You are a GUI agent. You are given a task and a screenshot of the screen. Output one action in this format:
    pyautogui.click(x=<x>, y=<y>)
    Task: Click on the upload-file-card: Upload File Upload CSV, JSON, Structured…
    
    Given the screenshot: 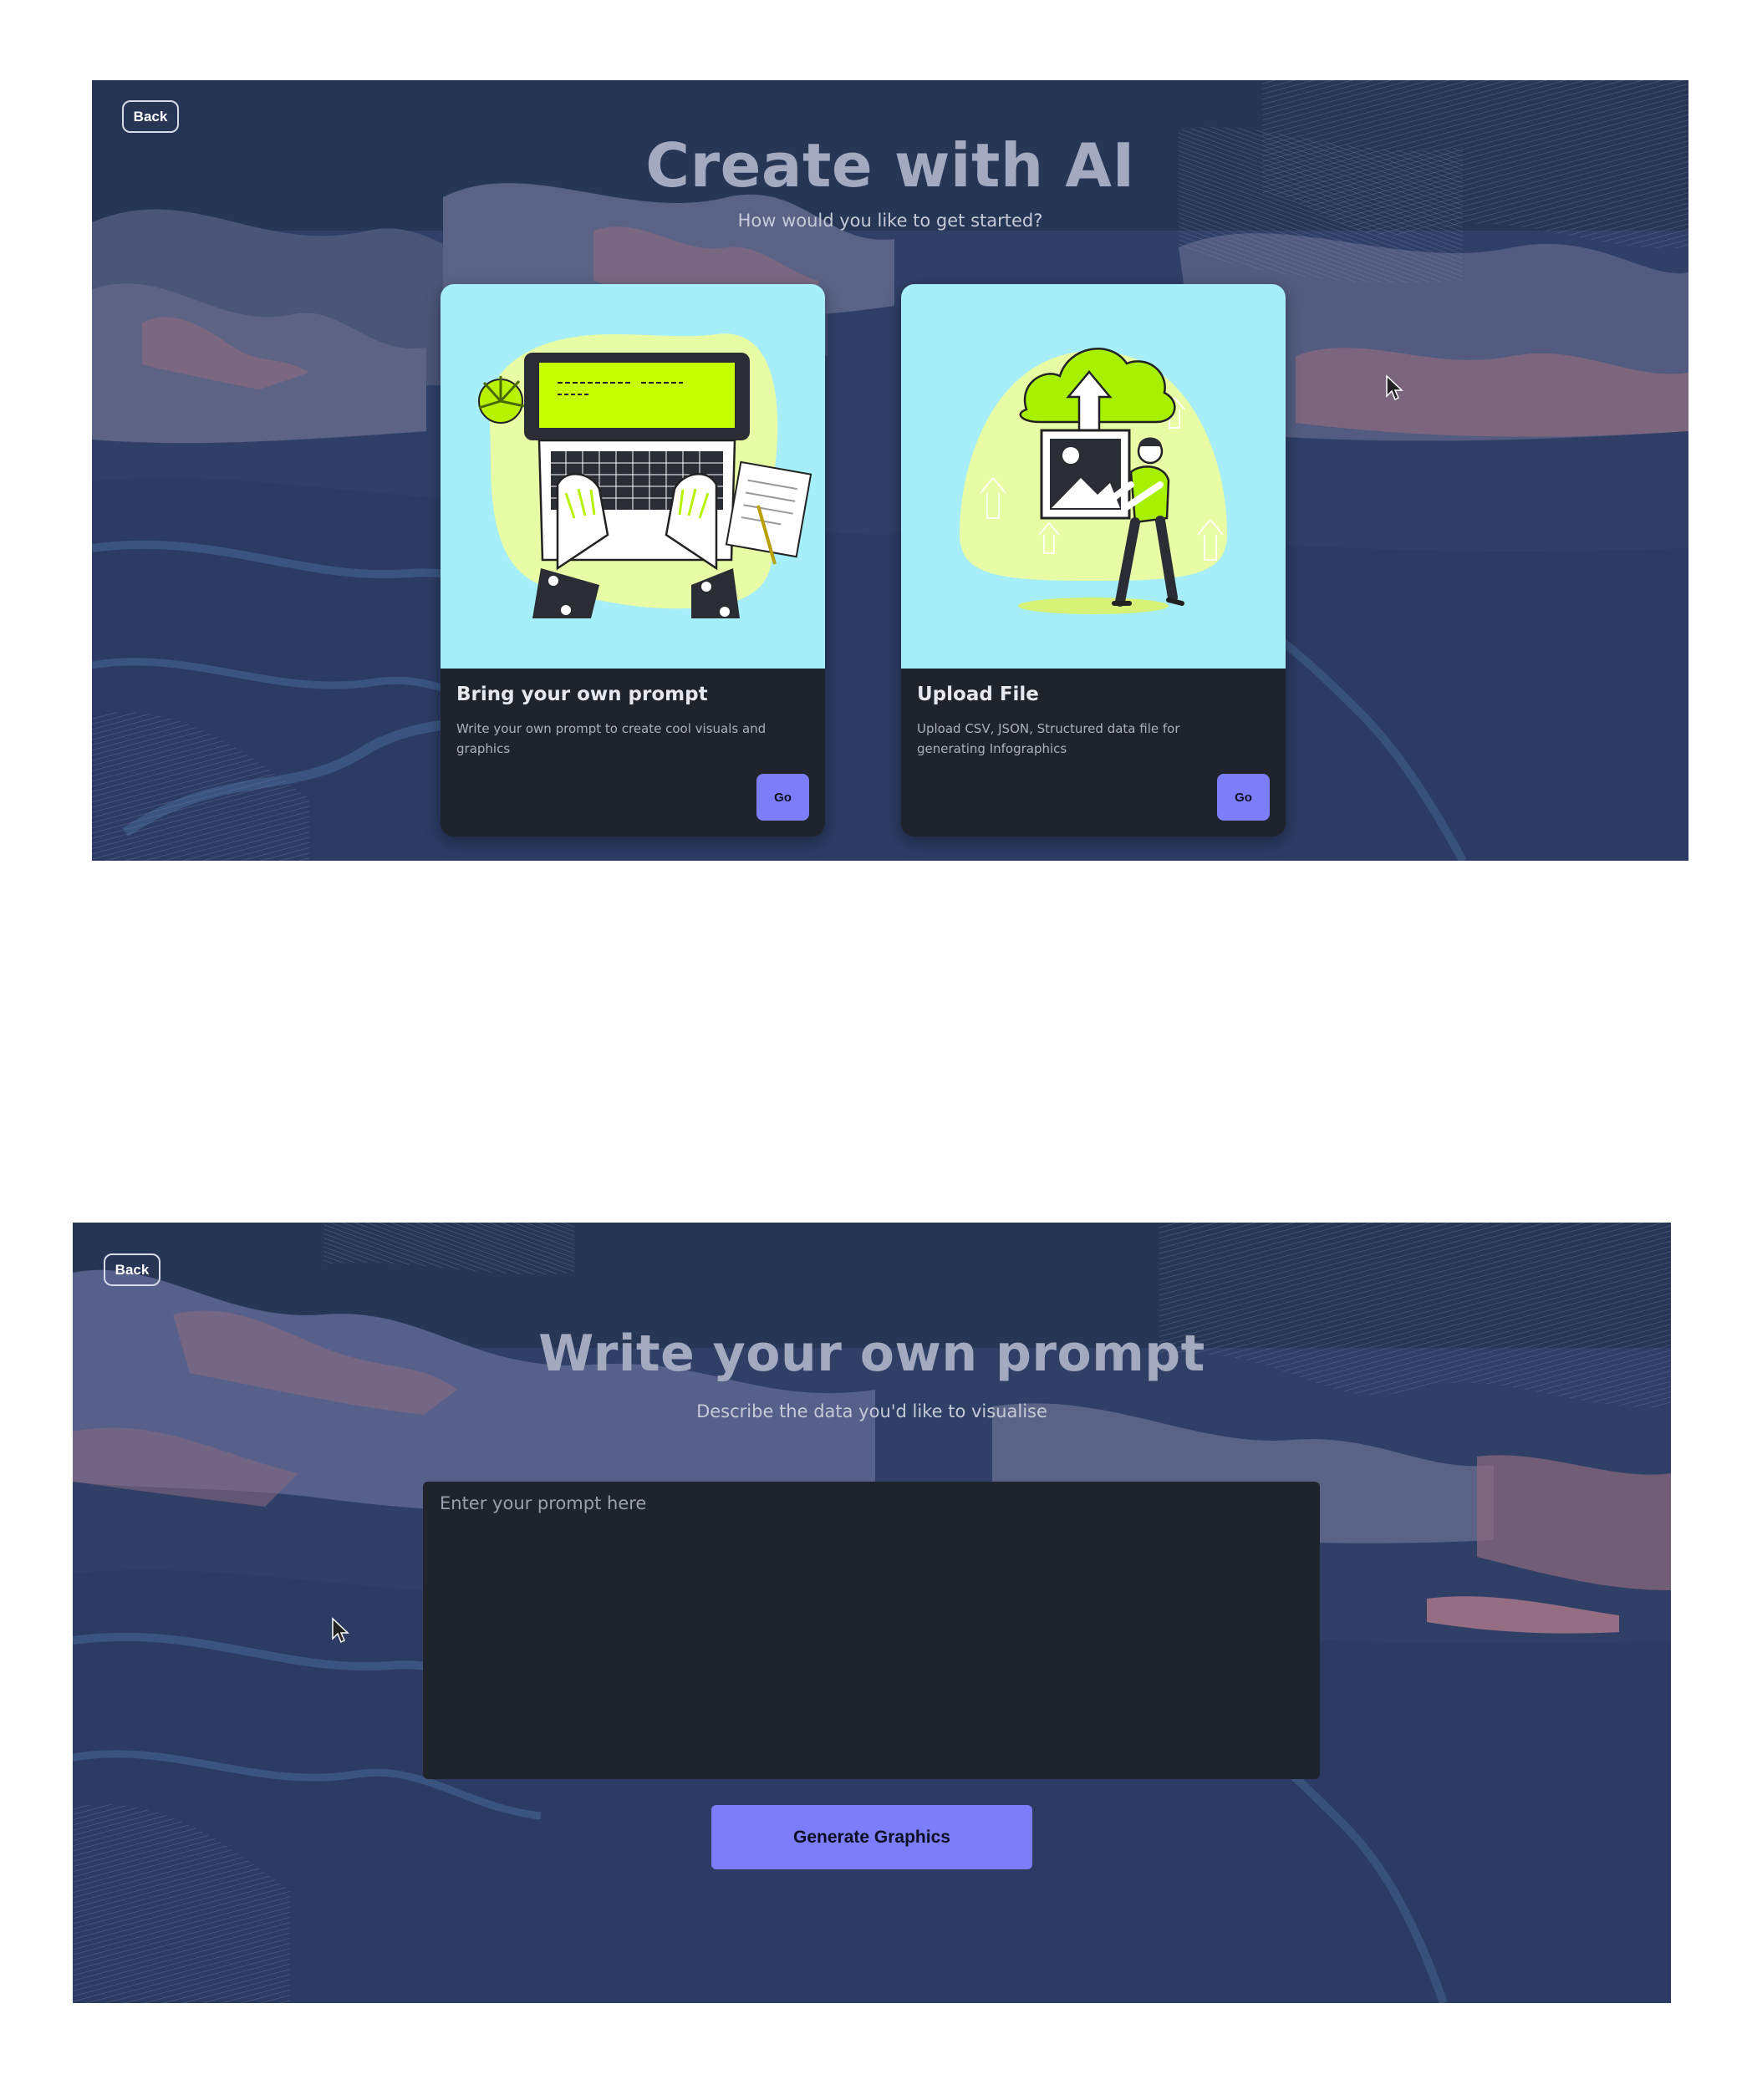 What is the action you would take?
    pyautogui.click(x=1093, y=560)
    